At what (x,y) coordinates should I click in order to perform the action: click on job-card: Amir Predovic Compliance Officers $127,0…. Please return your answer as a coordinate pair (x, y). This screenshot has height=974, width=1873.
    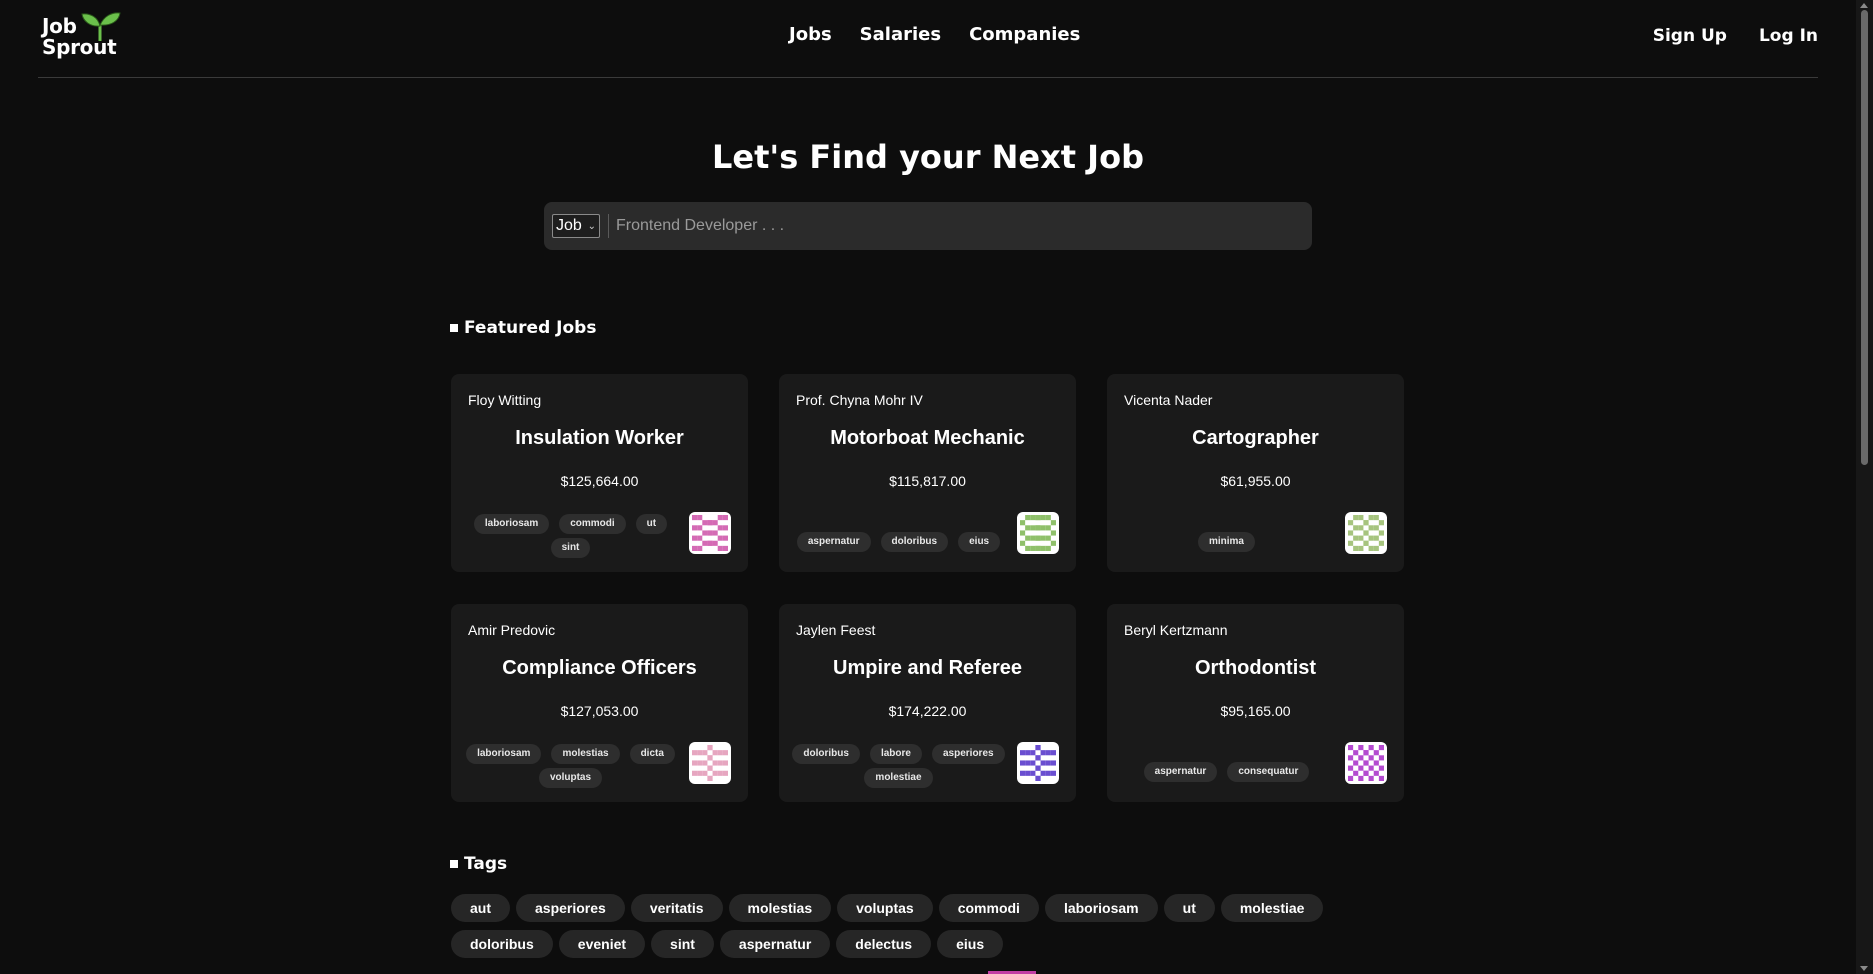
    Looking at the image, I should click on (599, 703).